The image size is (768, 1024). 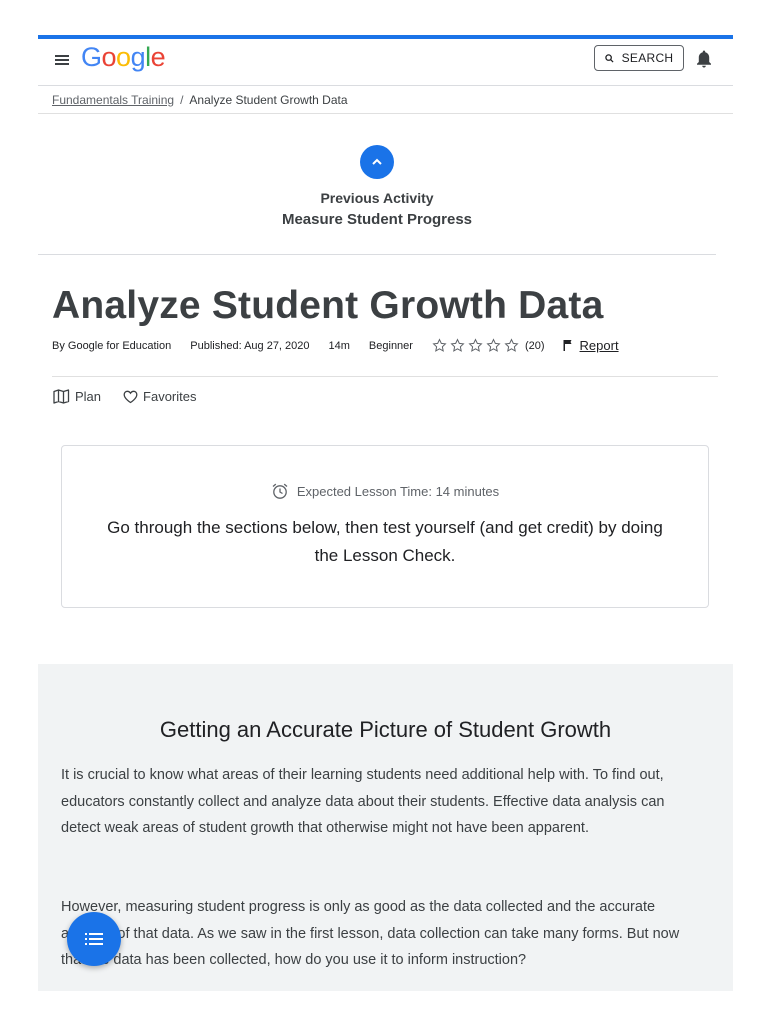 What do you see at coordinates (704, 59) in the screenshot?
I see `notifications-bell-icon` at bounding box center [704, 59].